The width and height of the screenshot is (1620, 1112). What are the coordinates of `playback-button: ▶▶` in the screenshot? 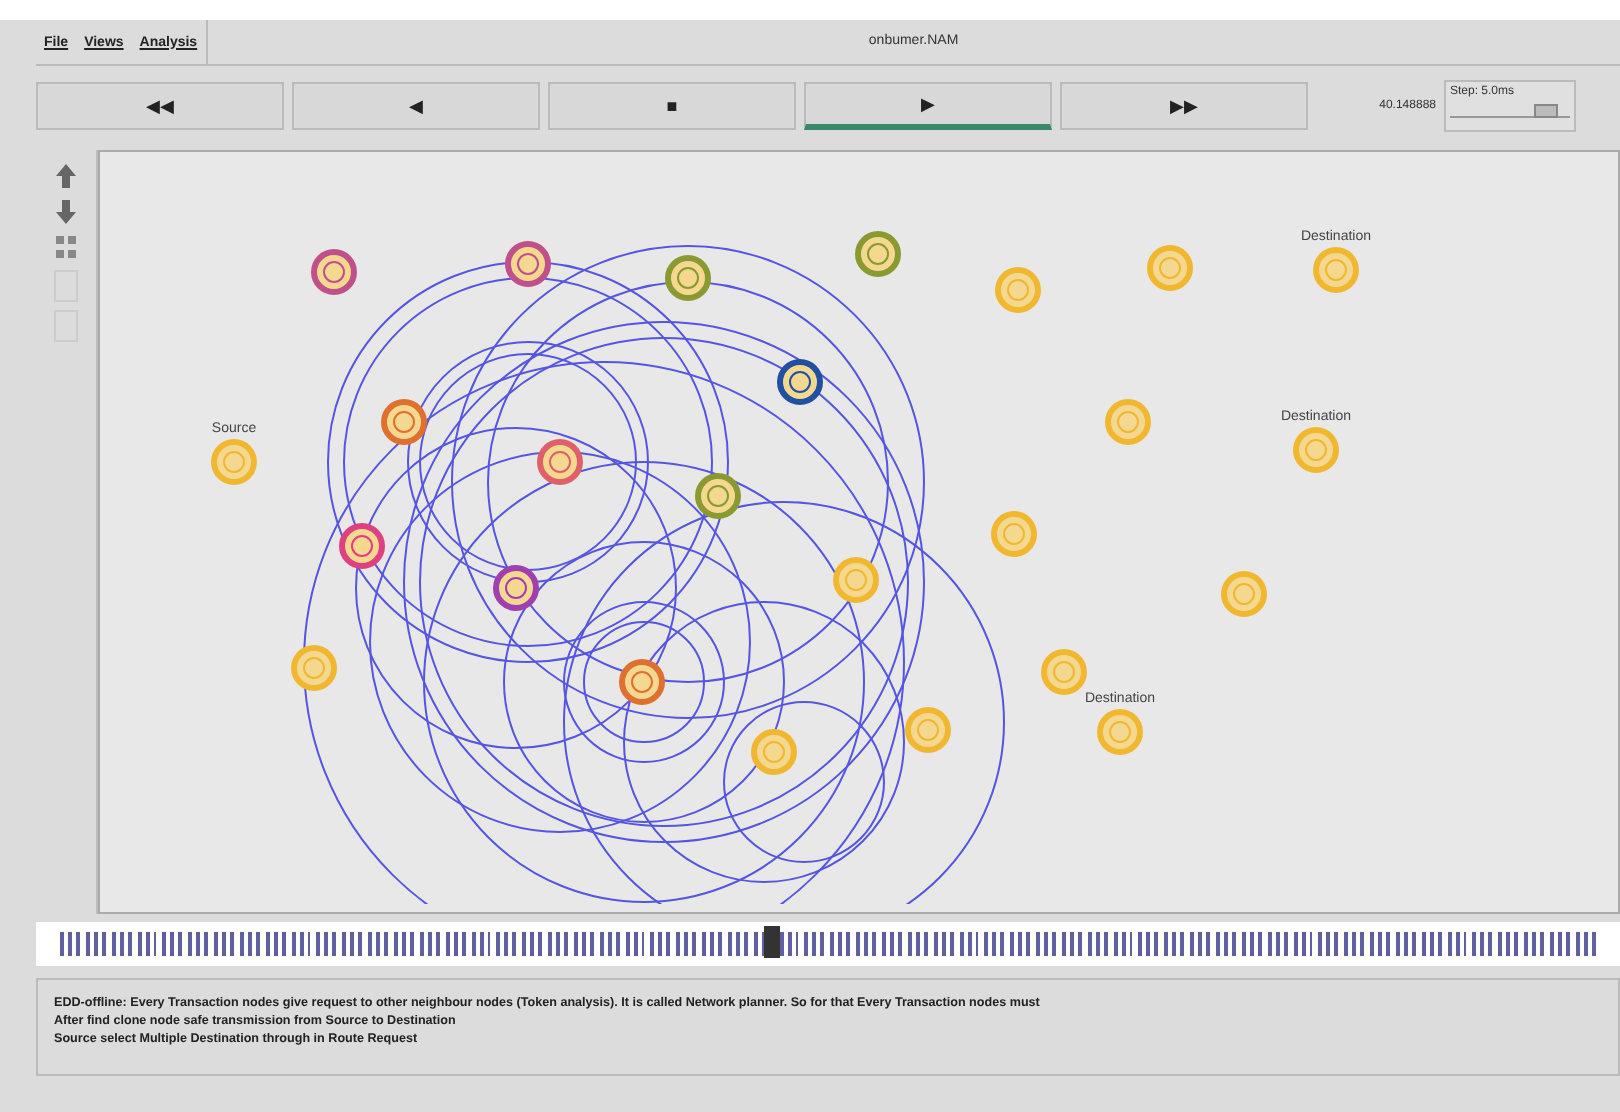 It's located at (1184, 106).